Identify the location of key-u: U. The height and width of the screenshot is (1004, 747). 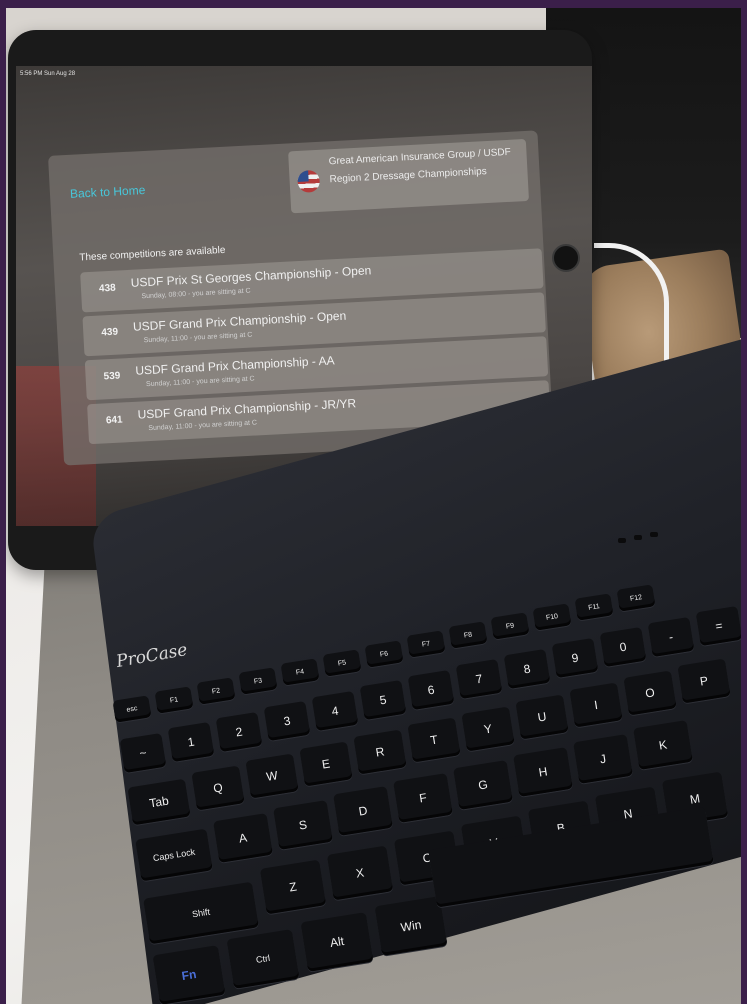
(542, 717).